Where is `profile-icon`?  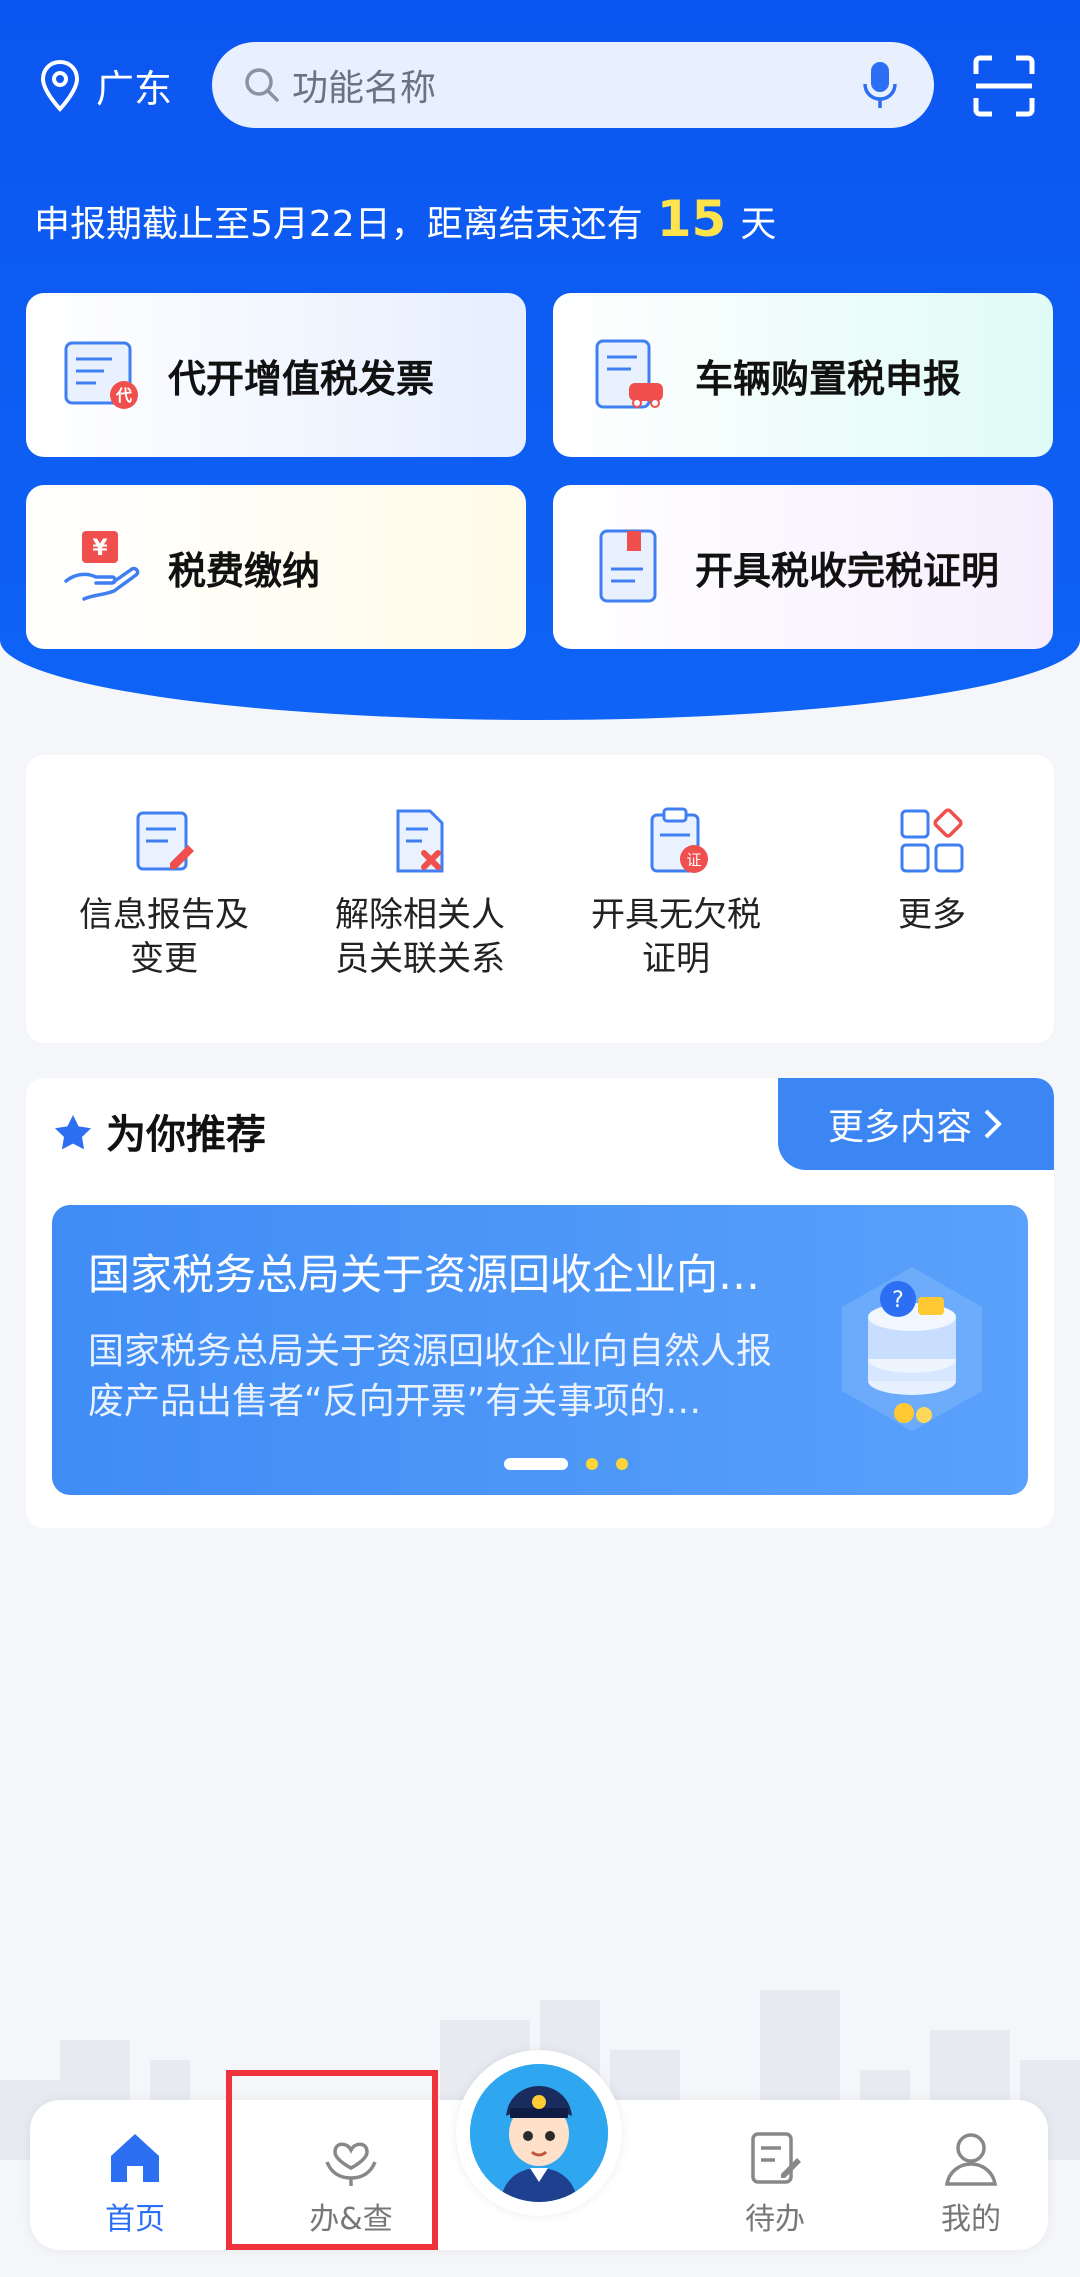
profile-icon is located at coordinates (971, 2159).